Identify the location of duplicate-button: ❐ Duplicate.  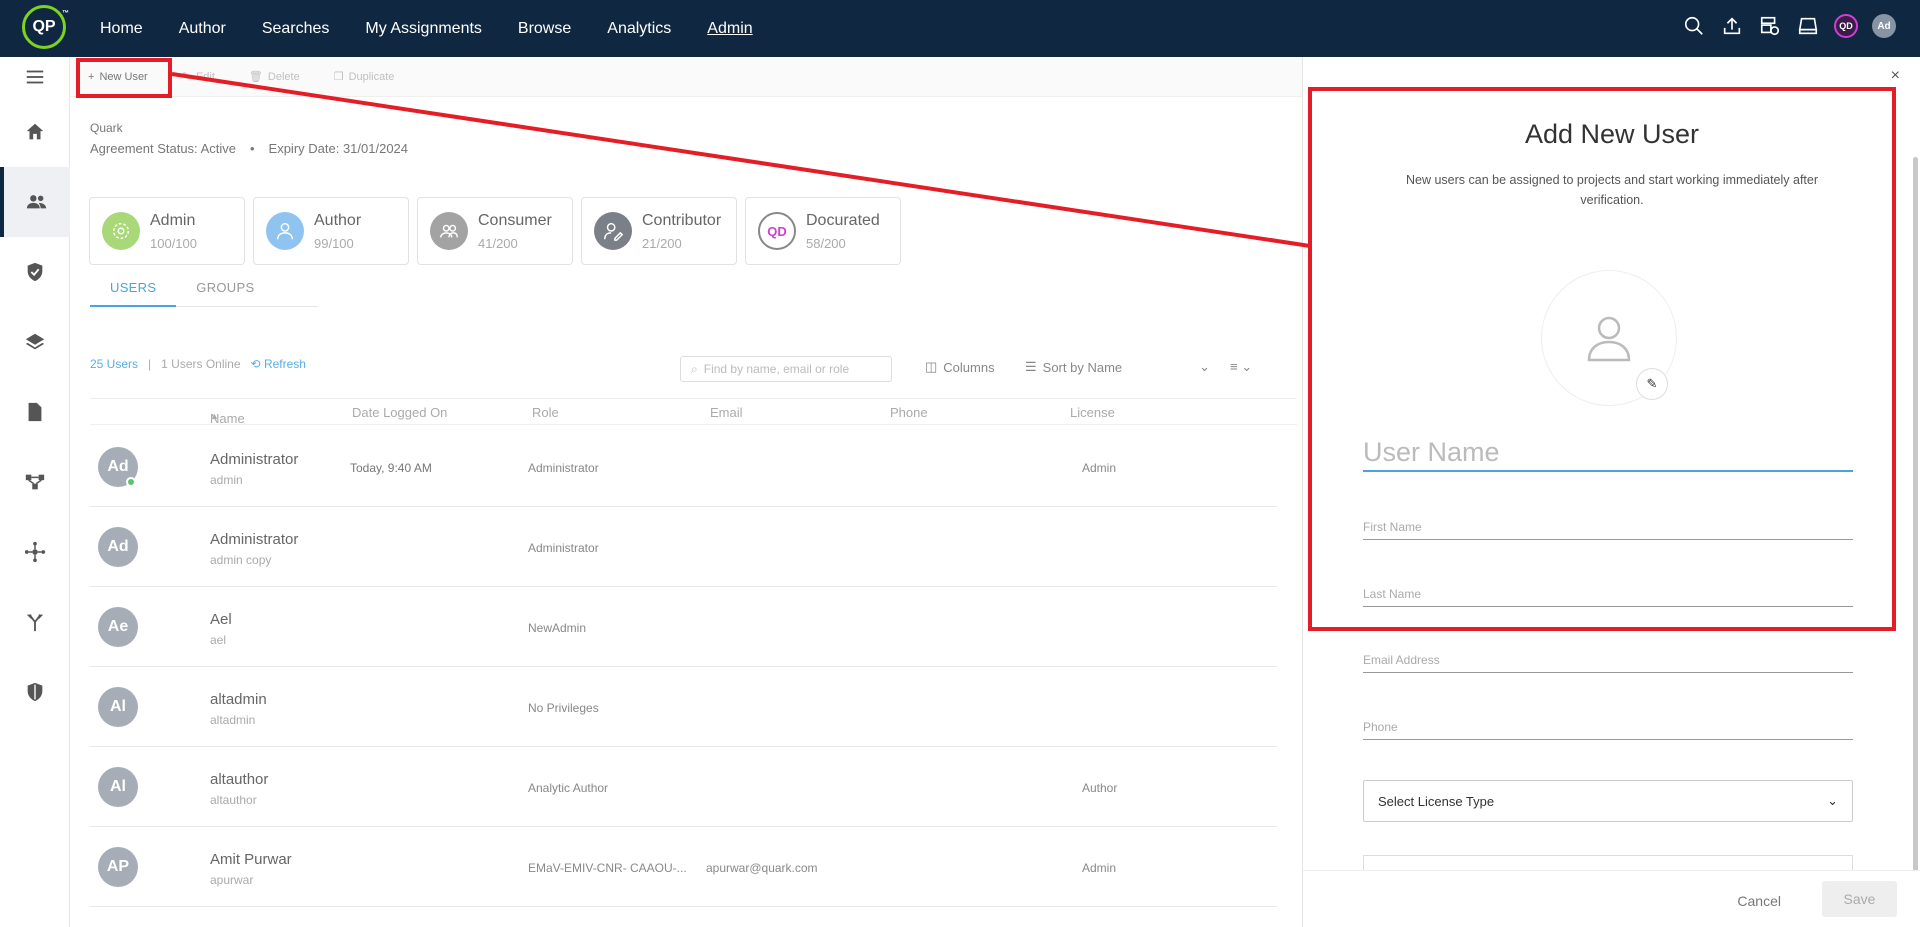
(364, 77).